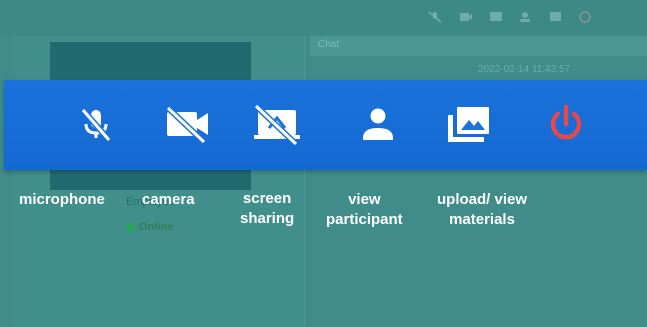 Image resolution: width=647 pixels, height=327 pixels. Describe the element at coordinates (435, 17) in the screenshot. I see `mini-microphone-off-icon` at that location.